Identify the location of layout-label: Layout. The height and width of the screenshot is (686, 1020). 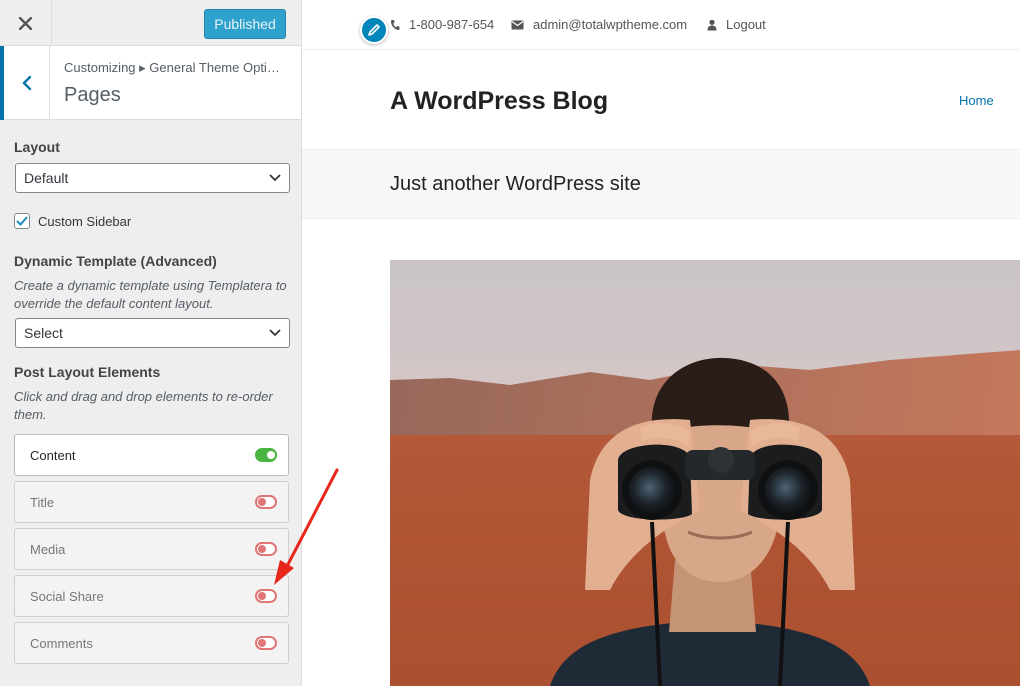
(37, 147).